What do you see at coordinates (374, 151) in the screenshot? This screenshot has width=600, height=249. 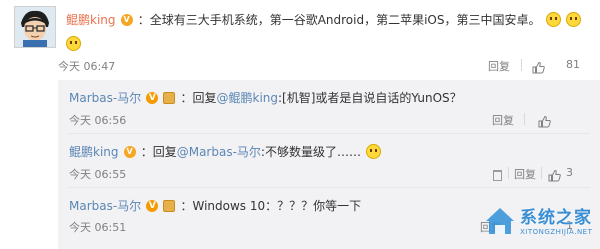 I see `glasses-emoji-icon` at bounding box center [374, 151].